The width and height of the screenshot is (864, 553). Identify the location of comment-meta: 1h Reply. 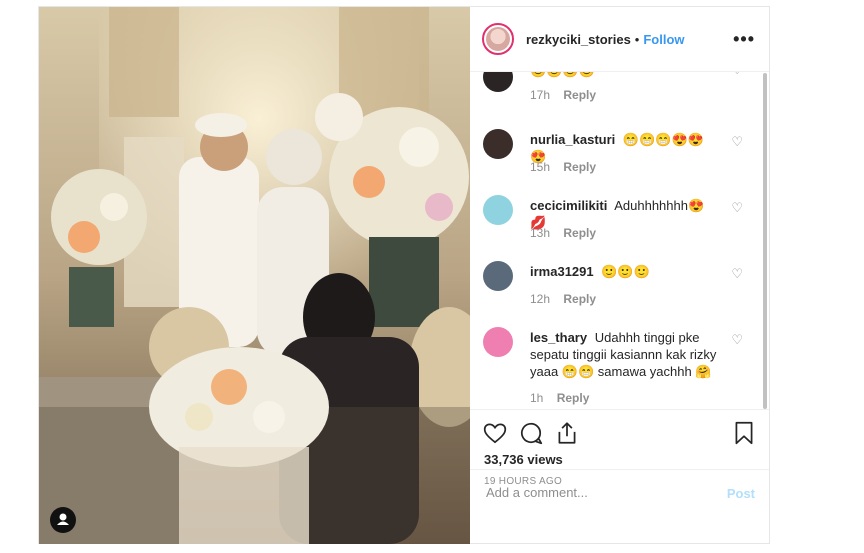
(559, 398).